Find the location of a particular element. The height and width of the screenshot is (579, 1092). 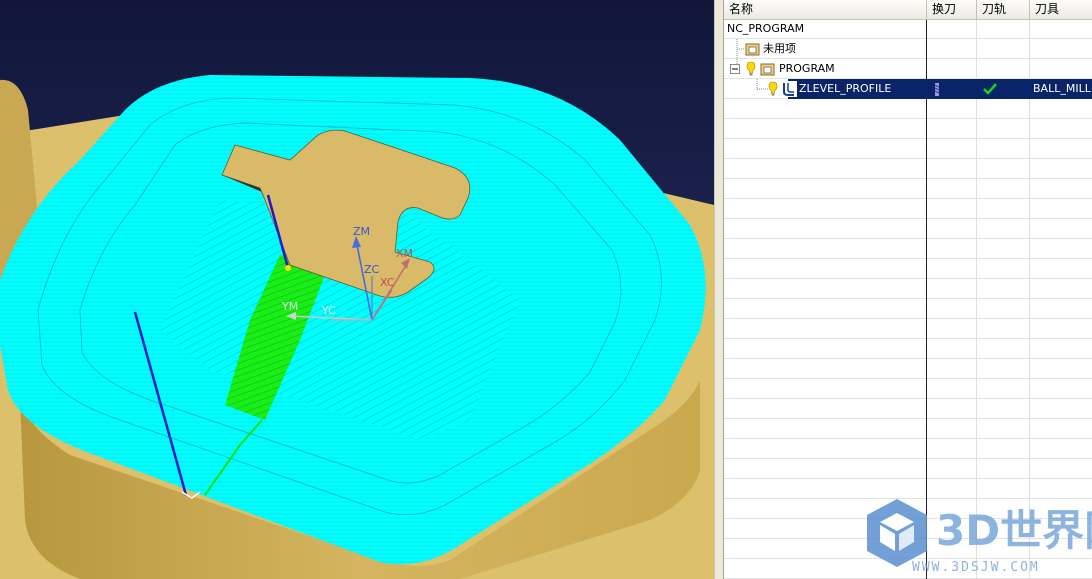

tree-node-nc-program: NC_PROGRAM is located at coordinates (765, 29).